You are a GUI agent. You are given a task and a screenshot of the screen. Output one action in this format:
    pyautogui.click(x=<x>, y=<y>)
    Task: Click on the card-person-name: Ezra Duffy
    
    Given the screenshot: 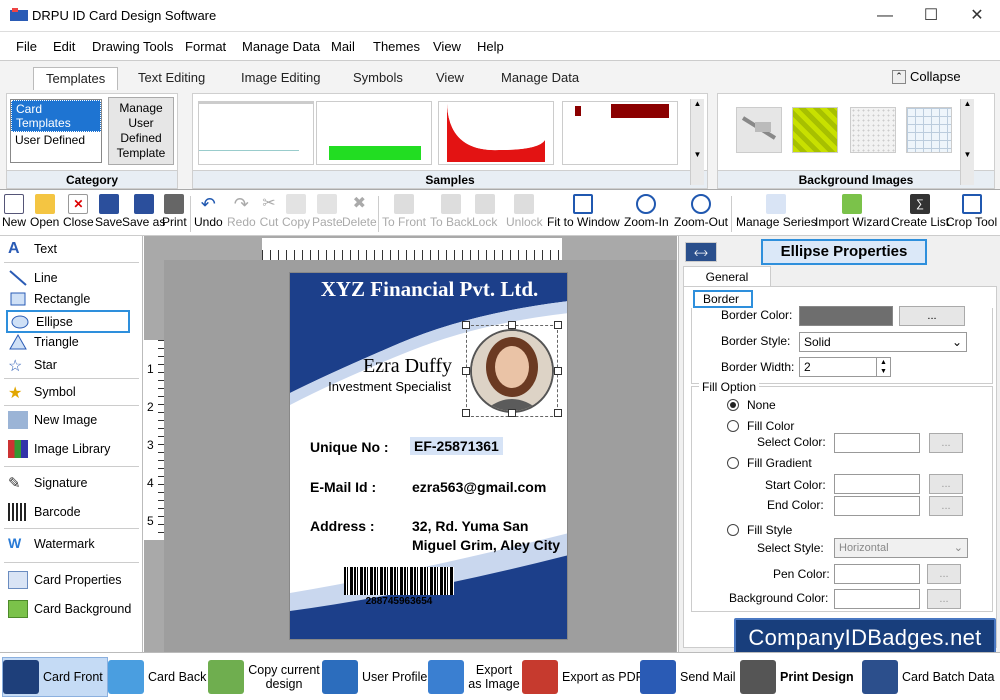 What is the action you would take?
    pyautogui.click(x=371, y=366)
    